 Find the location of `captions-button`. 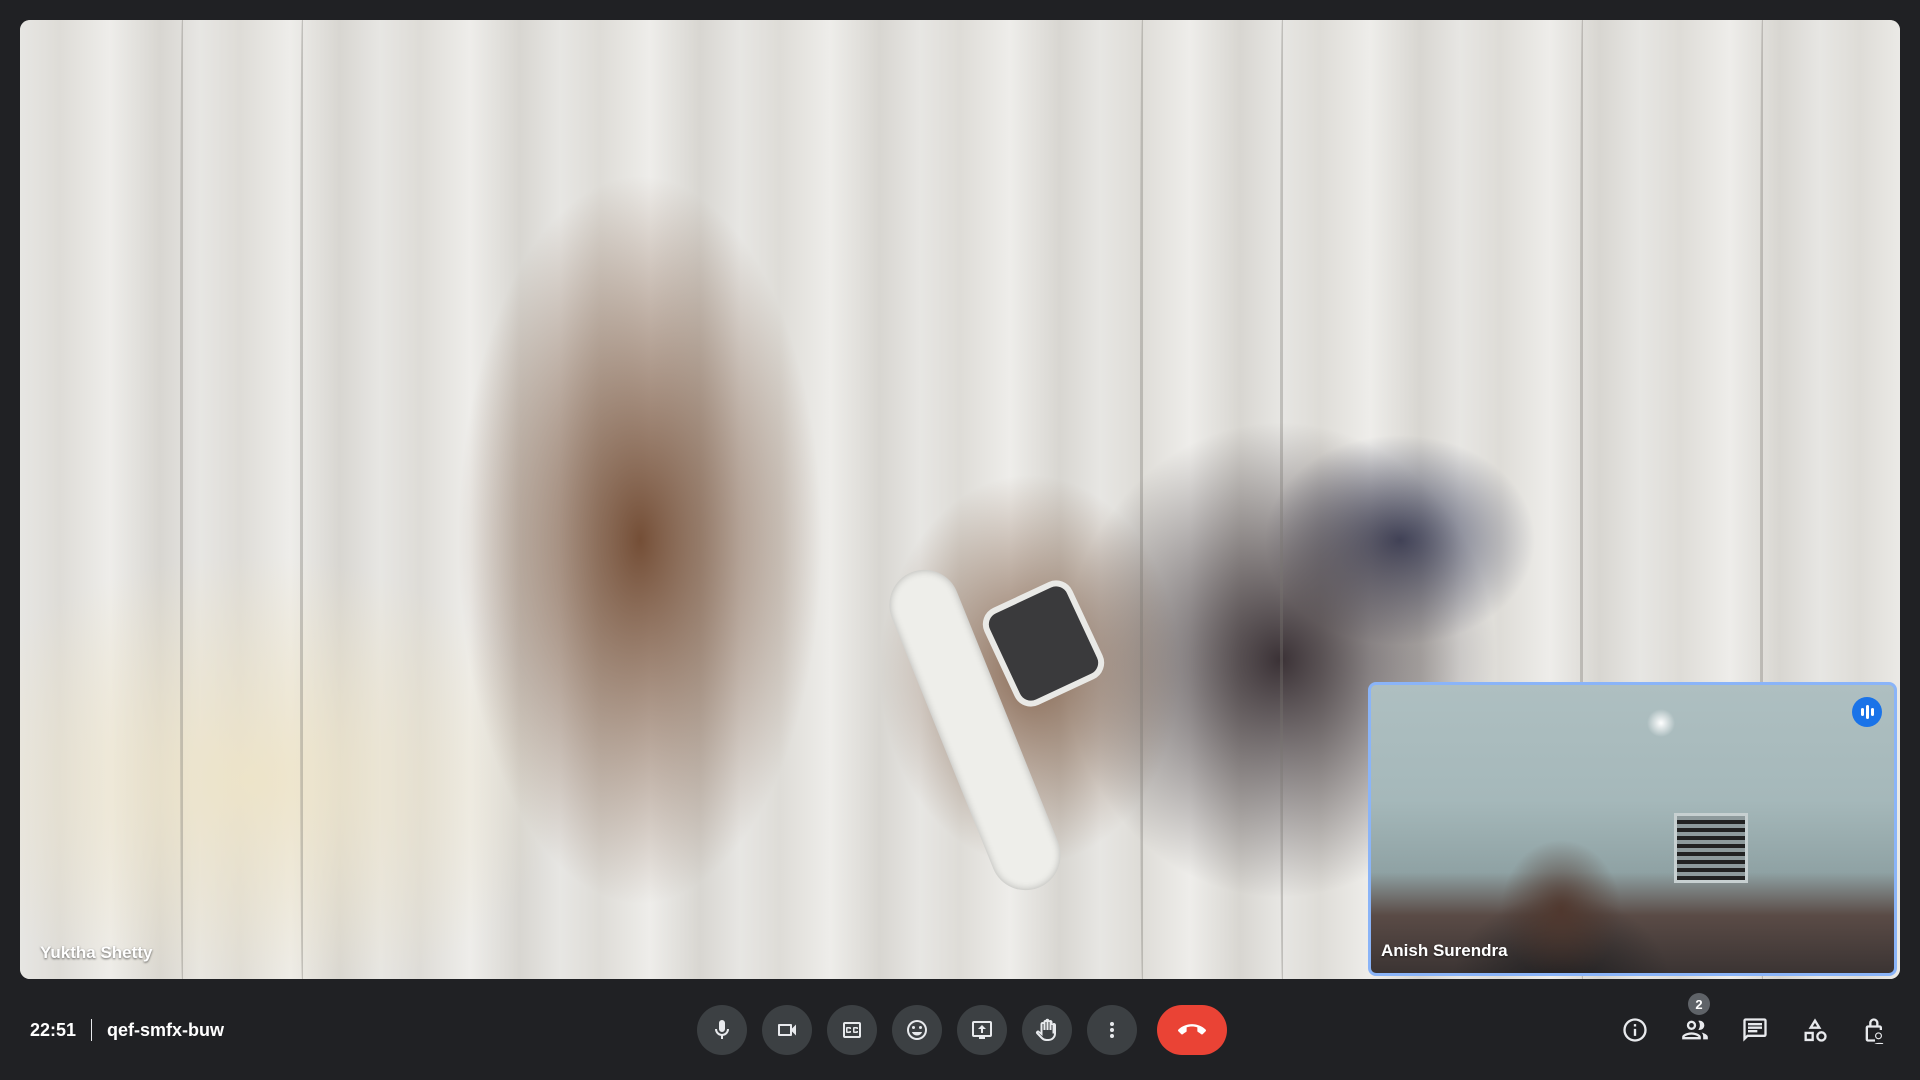

captions-button is located at coordinates (852, 1030).